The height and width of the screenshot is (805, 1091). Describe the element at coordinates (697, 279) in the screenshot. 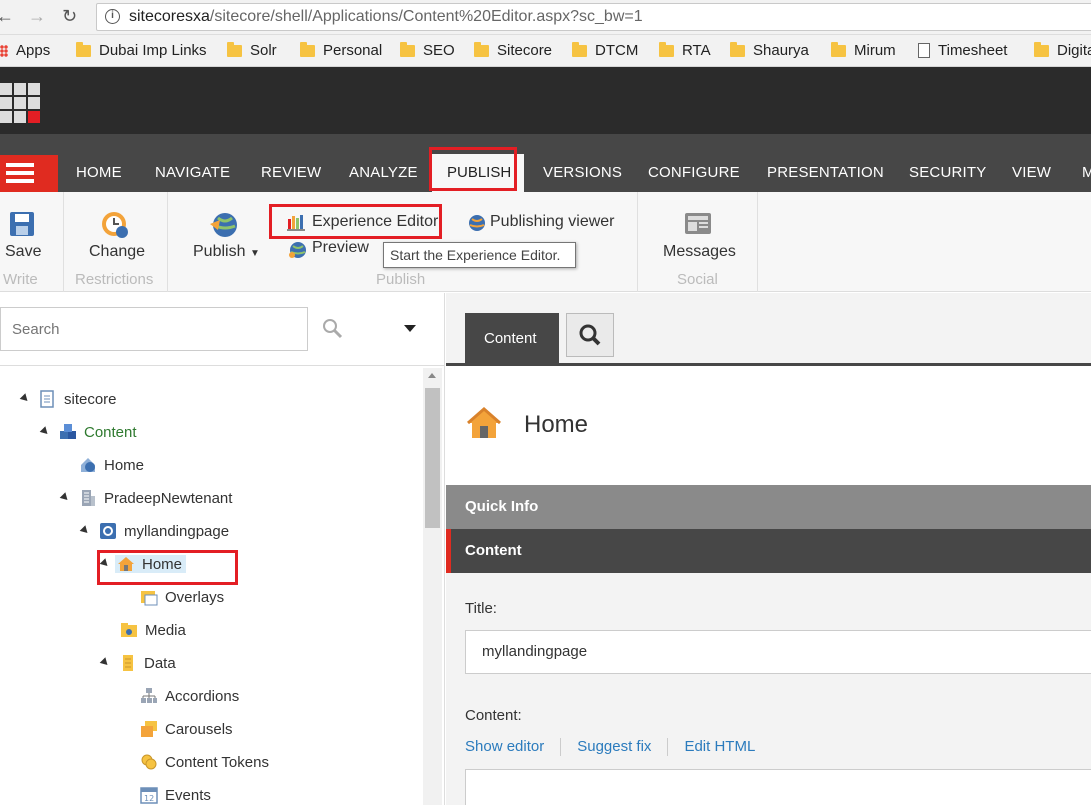

I see `group-social: Social` at that location.